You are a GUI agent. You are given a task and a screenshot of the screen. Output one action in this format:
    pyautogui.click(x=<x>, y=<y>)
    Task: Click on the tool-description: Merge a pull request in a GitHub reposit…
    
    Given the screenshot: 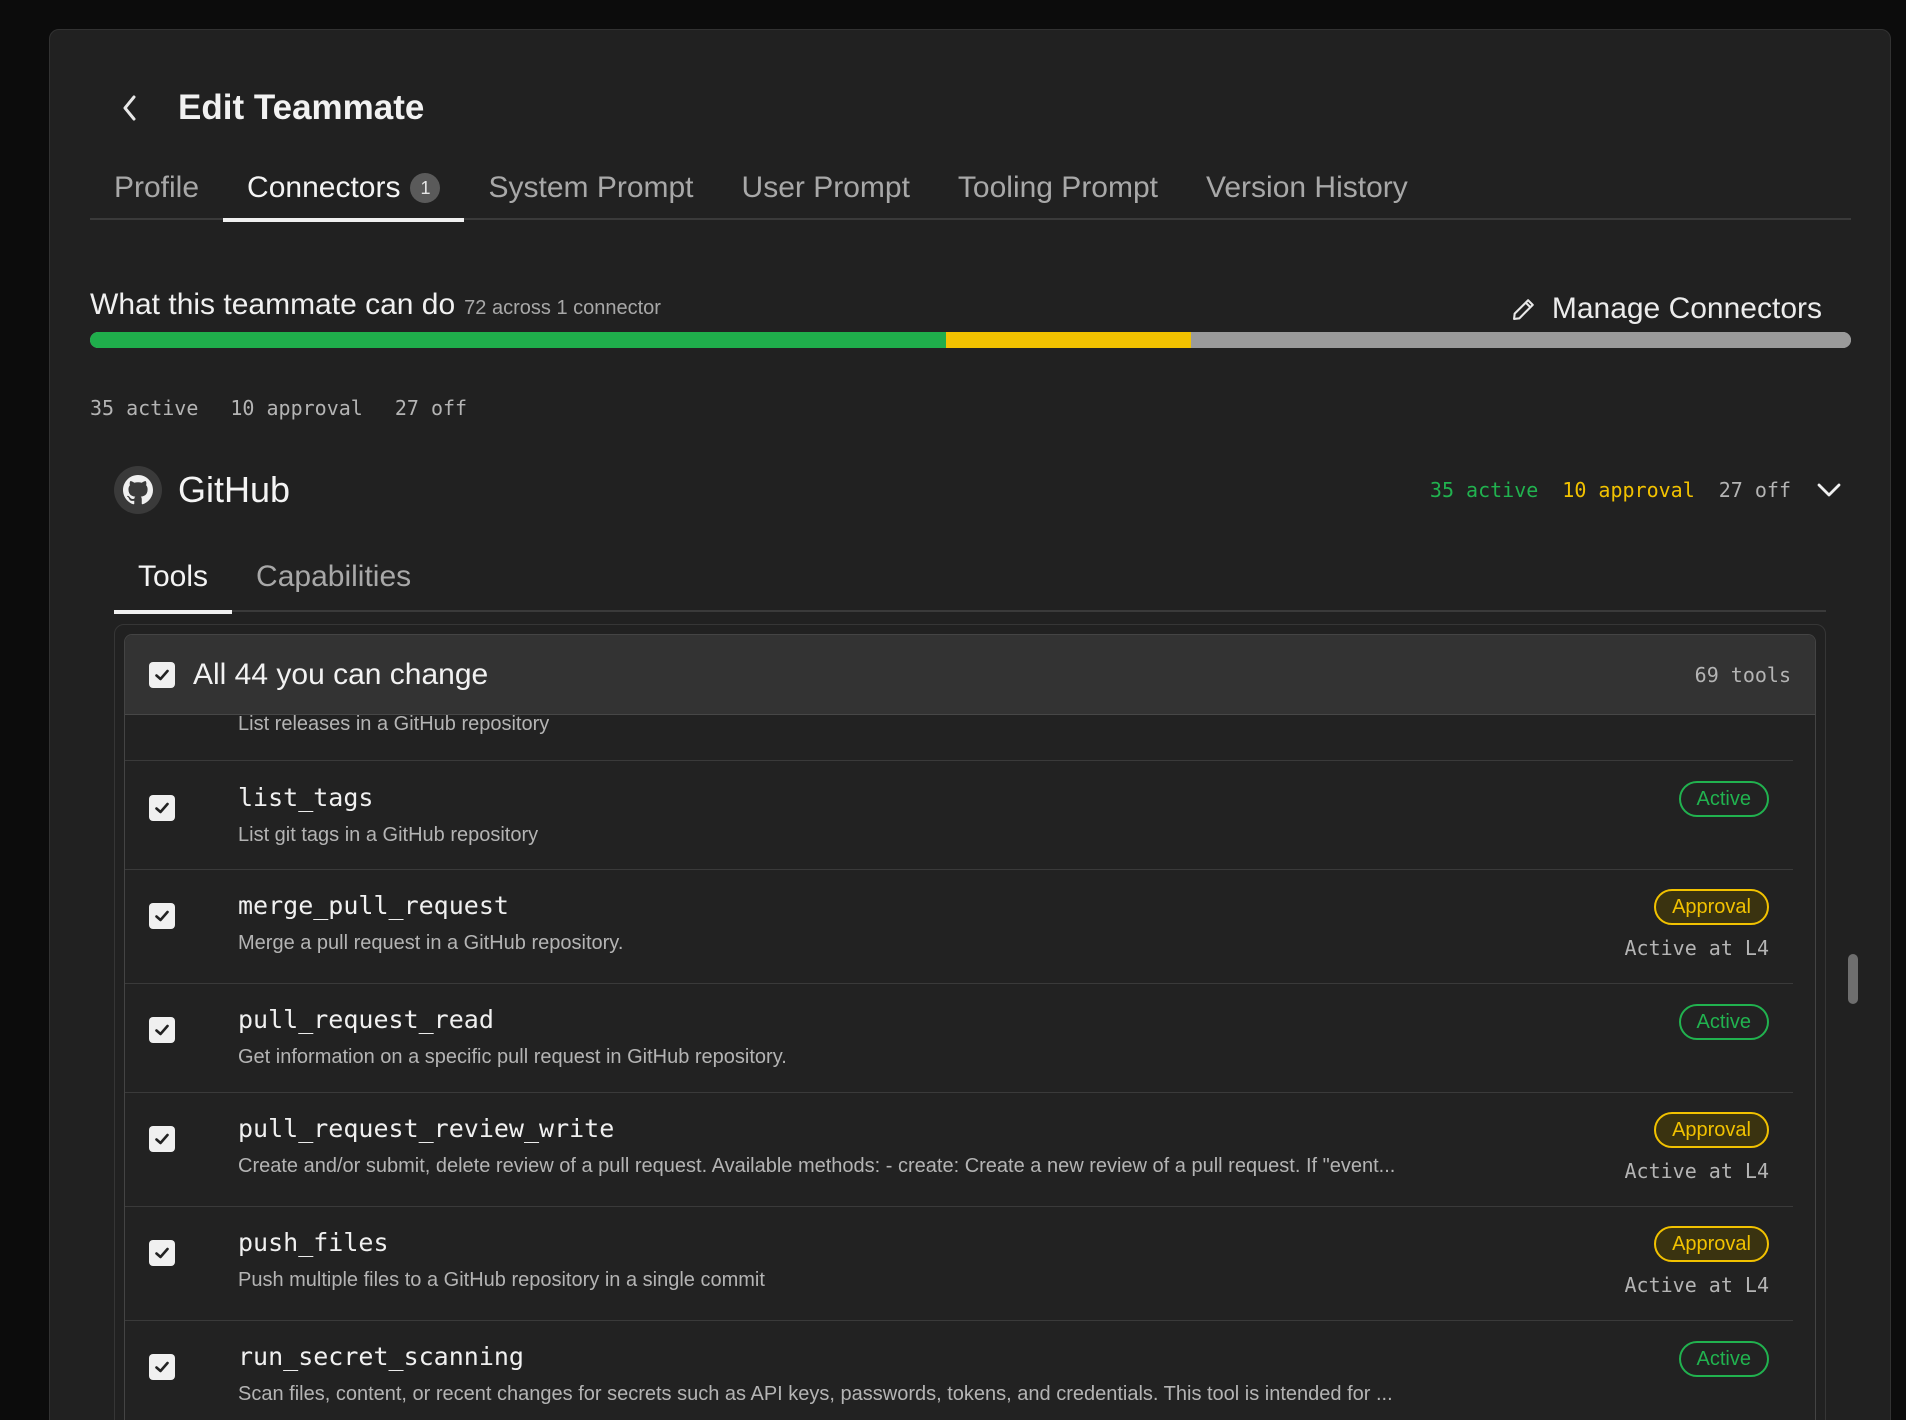 What is the action you would take?
    pyautogui.click(x=431, y=943)
    